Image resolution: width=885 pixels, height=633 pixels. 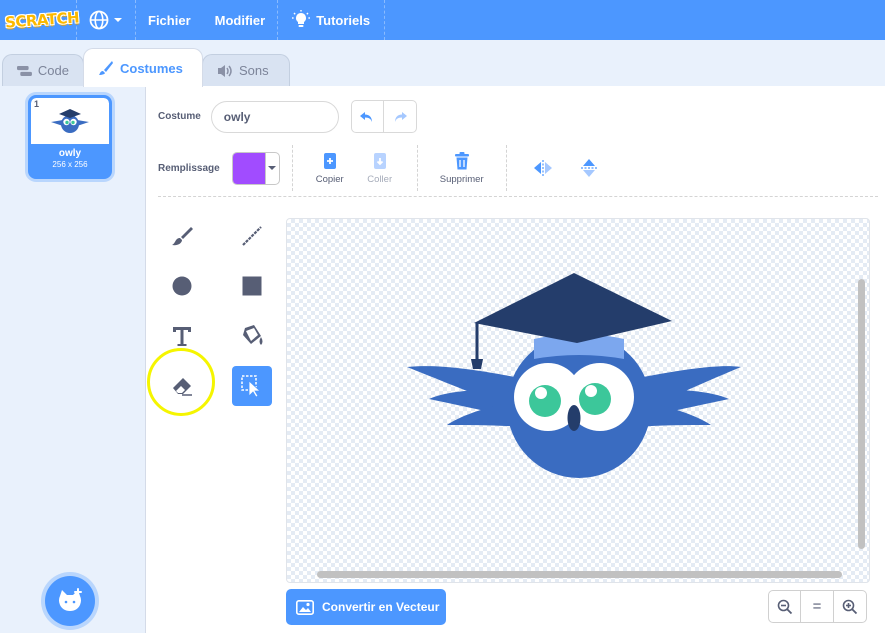 I want to click on line-icon, so click(x=252, y=236).